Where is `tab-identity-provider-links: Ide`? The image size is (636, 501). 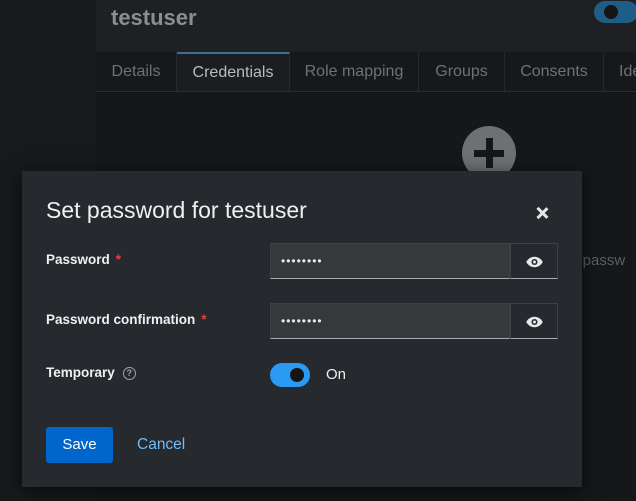
tab-identity-provider-links: Ide is located at coordinates (620, 71).